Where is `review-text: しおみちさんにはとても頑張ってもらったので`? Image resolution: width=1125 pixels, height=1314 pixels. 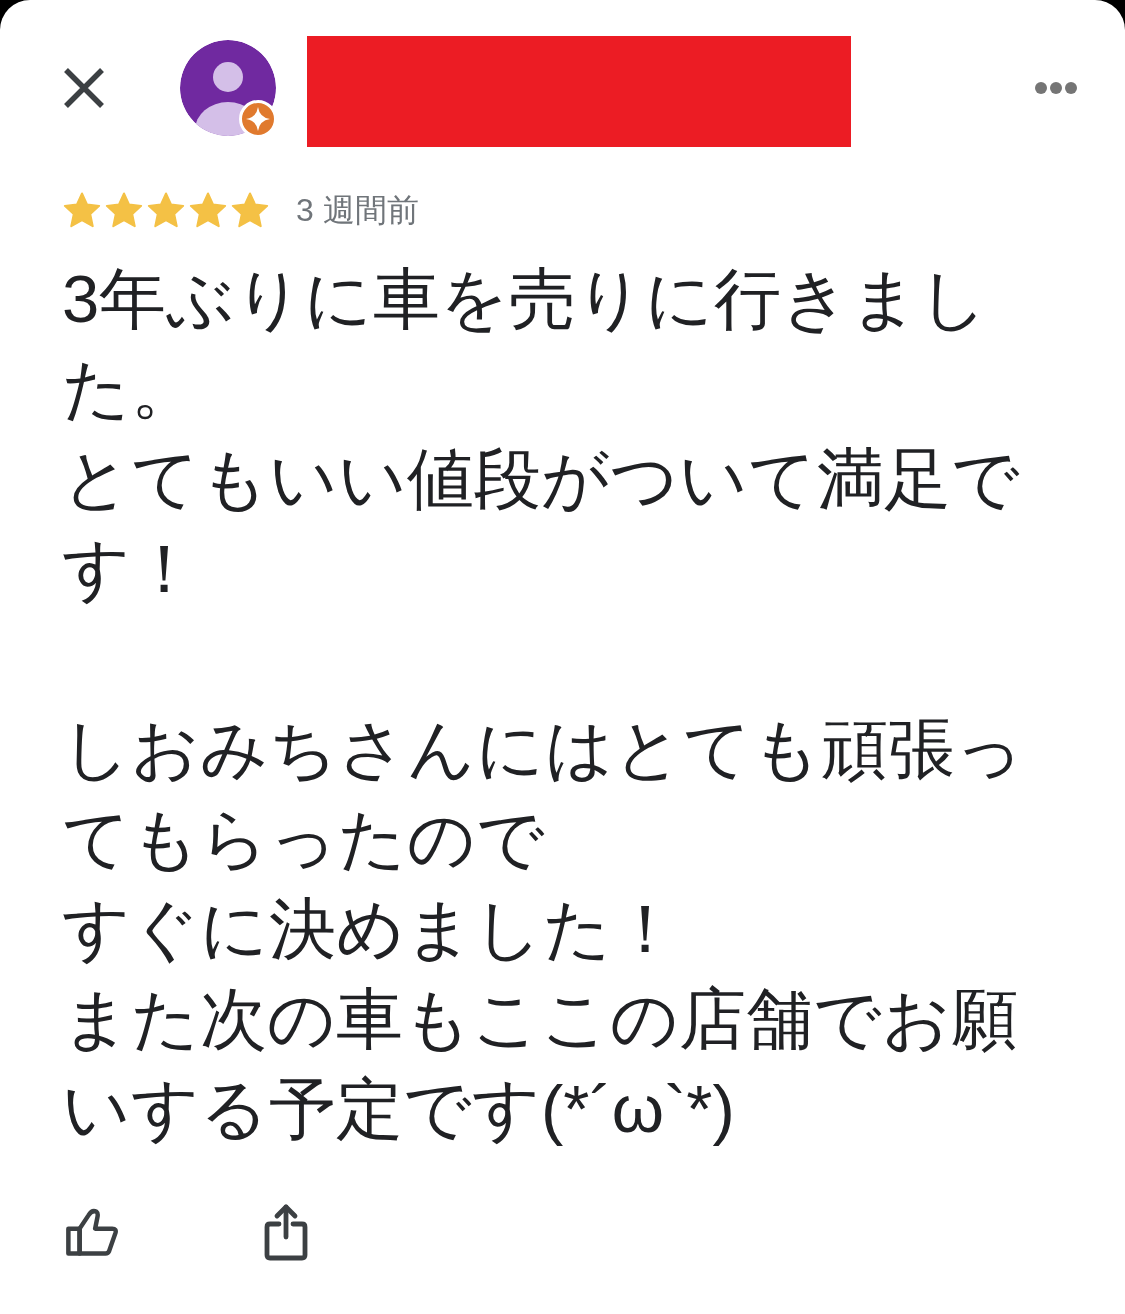
review-text: しおみちさんにはとても頑張ってもらったので is located at coordinates (543, 794).